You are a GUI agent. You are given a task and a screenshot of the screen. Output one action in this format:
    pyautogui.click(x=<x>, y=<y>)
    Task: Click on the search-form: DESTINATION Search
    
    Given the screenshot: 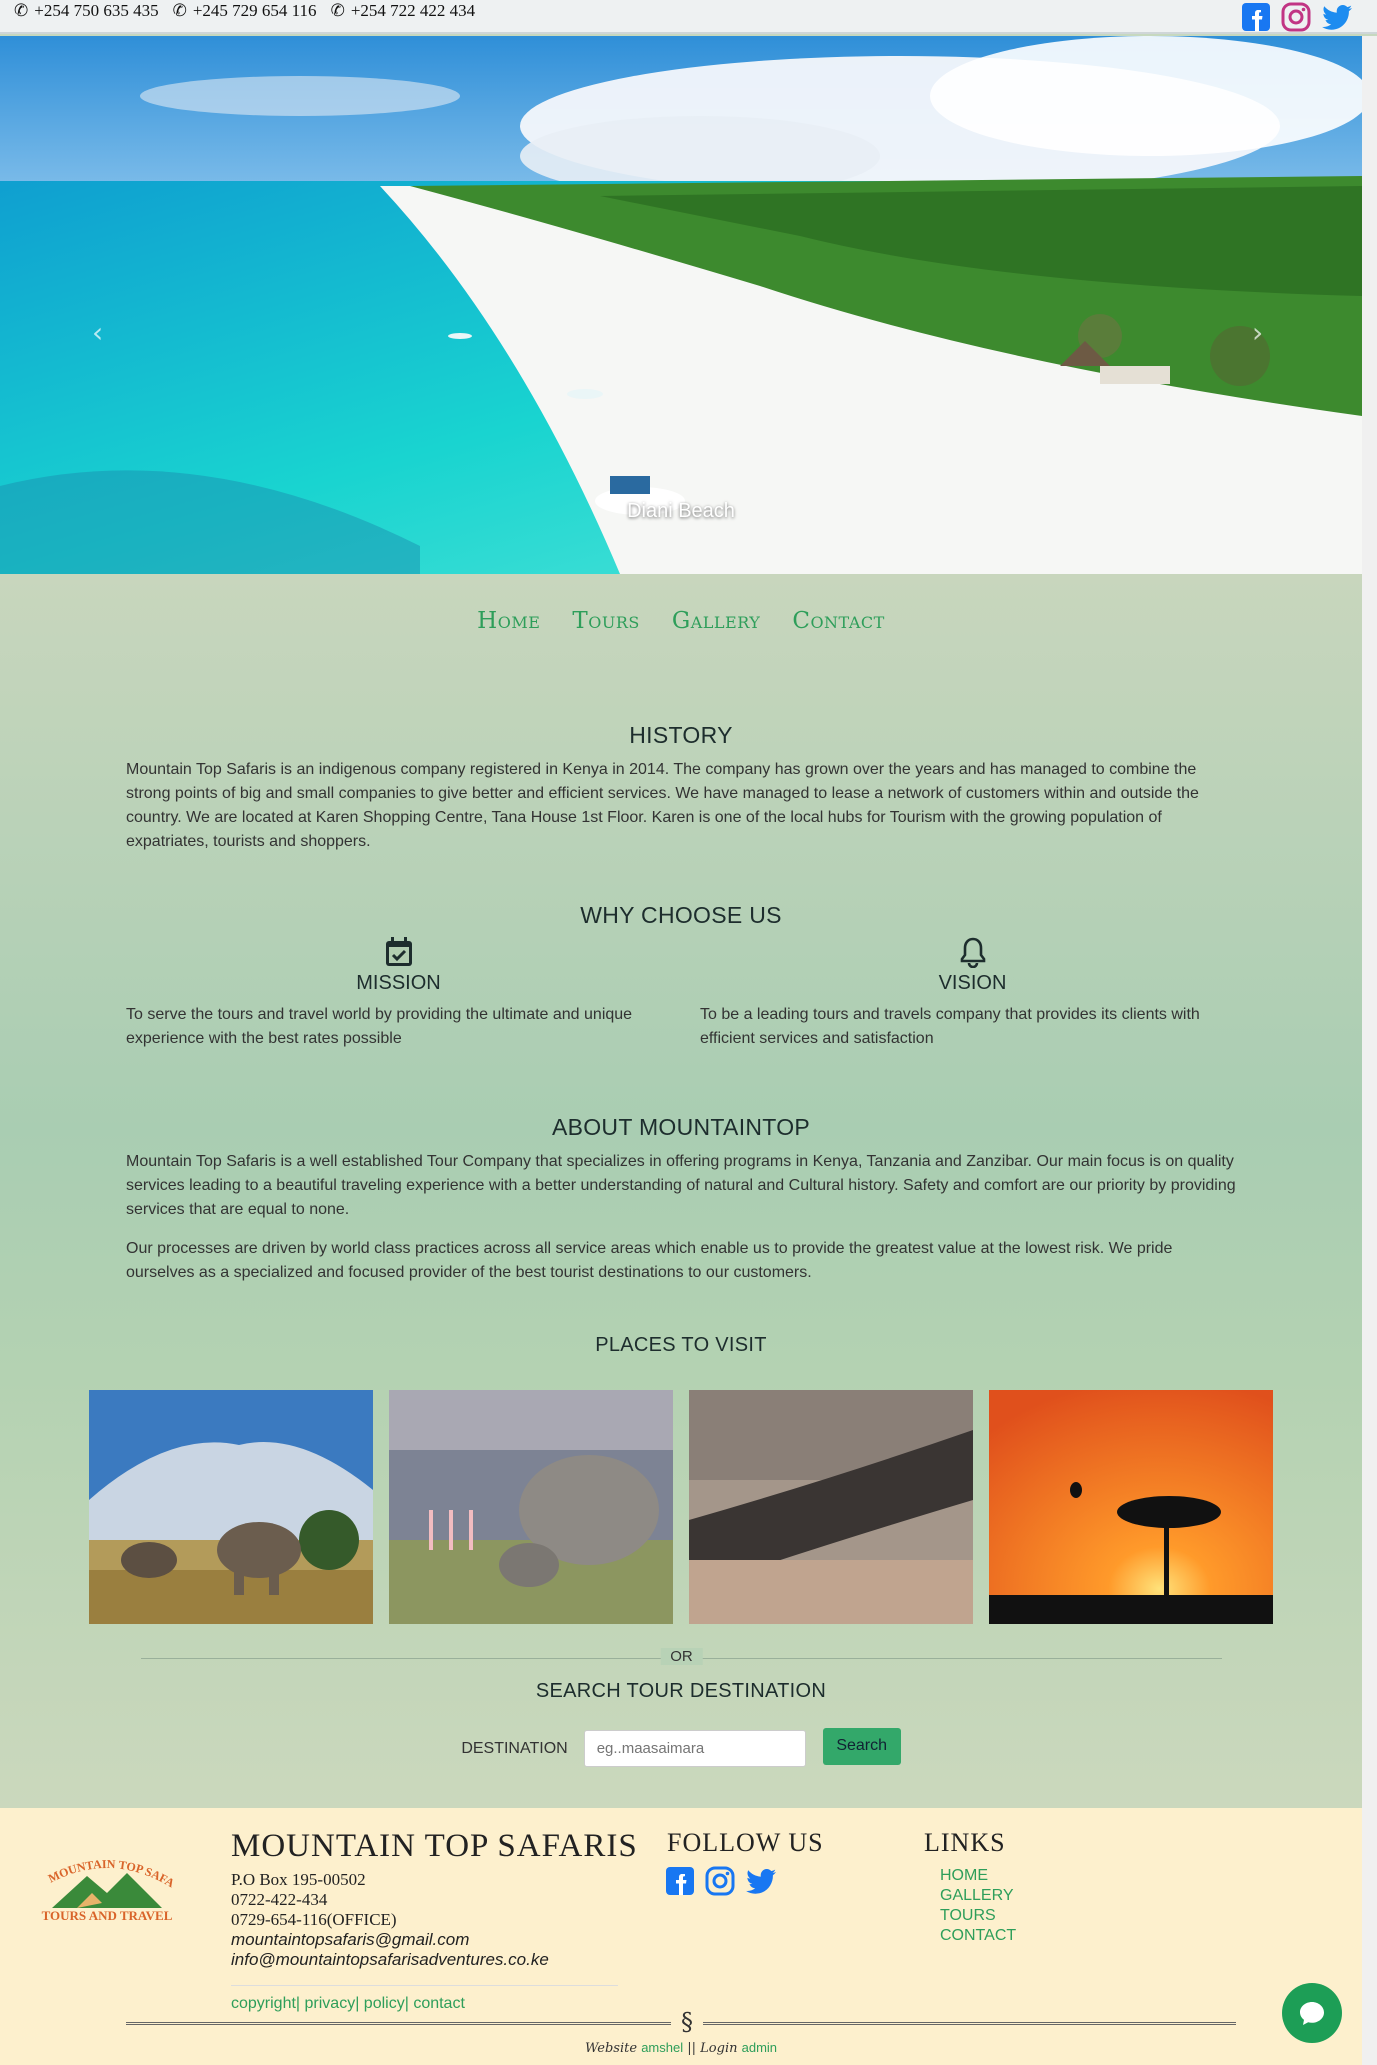 What is the action you would take?
    pyautogui.click(x=681, y=1747)
    